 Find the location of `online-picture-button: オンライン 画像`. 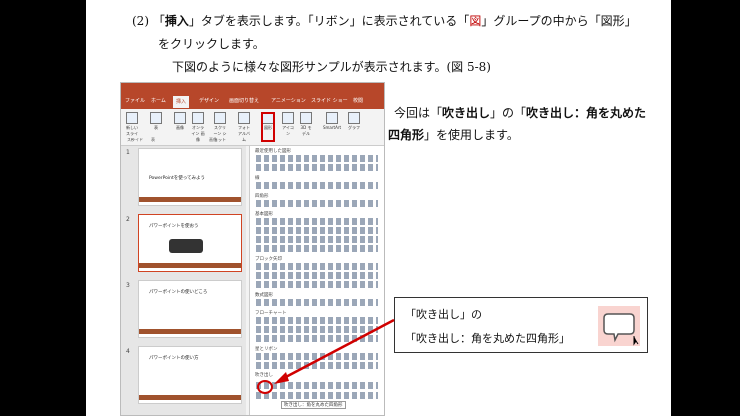

online-picture-button: オンライン 画像 is located at coordinates (198, 127).